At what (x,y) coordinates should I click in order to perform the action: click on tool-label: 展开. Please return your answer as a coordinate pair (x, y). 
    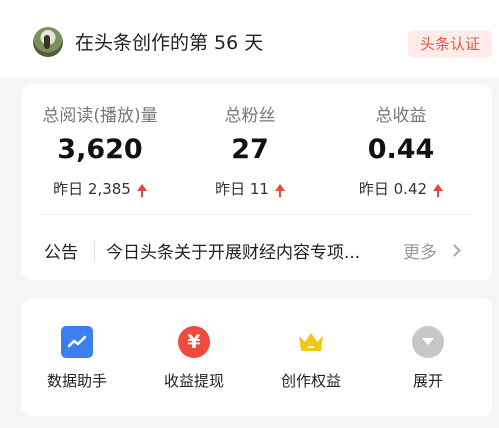
    Looking at the image, I should click on (427, 381).